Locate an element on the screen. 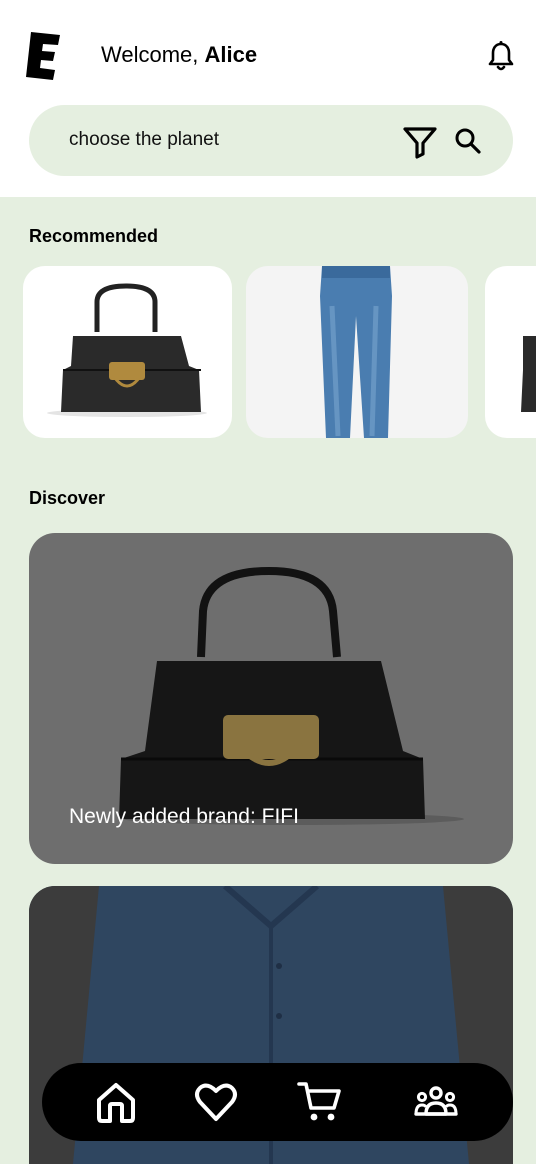  heart-icon is located at coordinates (216, 1102).